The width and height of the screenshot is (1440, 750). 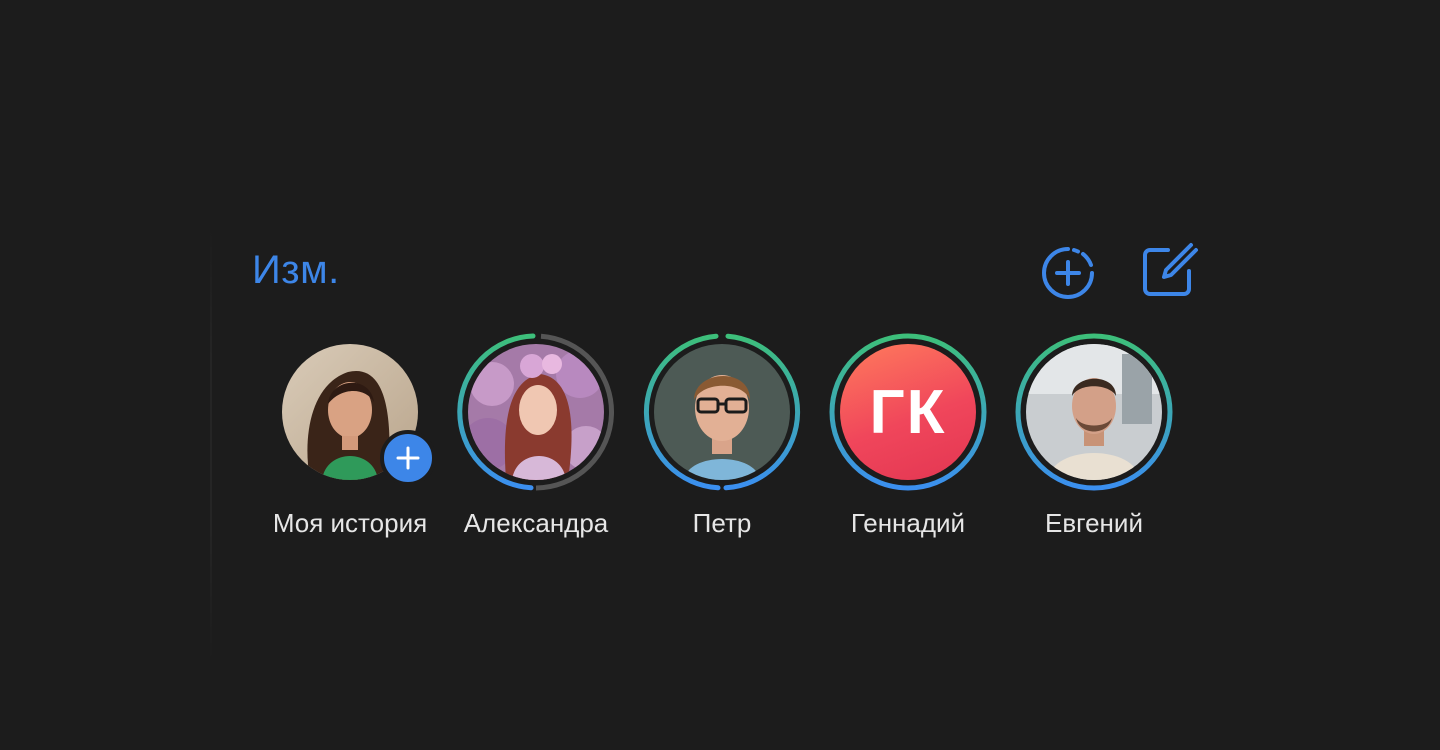 I want to click on edit-button: Изм., so click(x=296, y=270).